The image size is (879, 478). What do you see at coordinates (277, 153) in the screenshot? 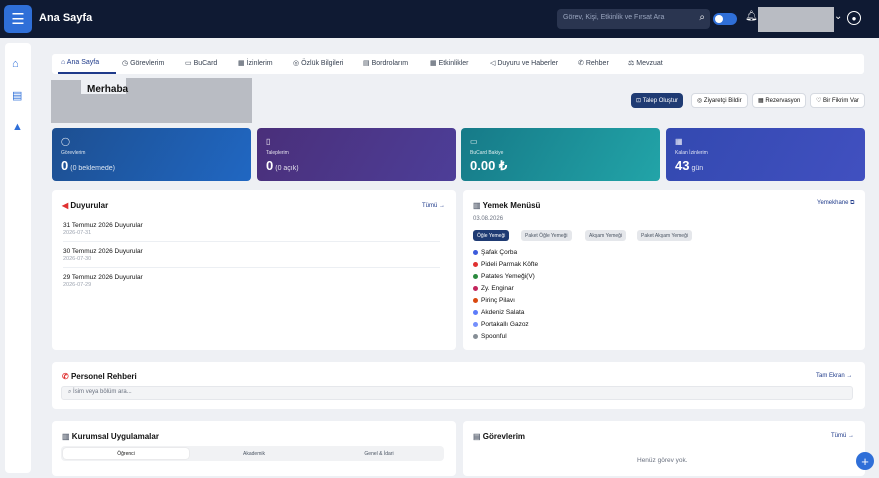
I see `stat-label: Taleplerim` at bounding box center [277, 153].